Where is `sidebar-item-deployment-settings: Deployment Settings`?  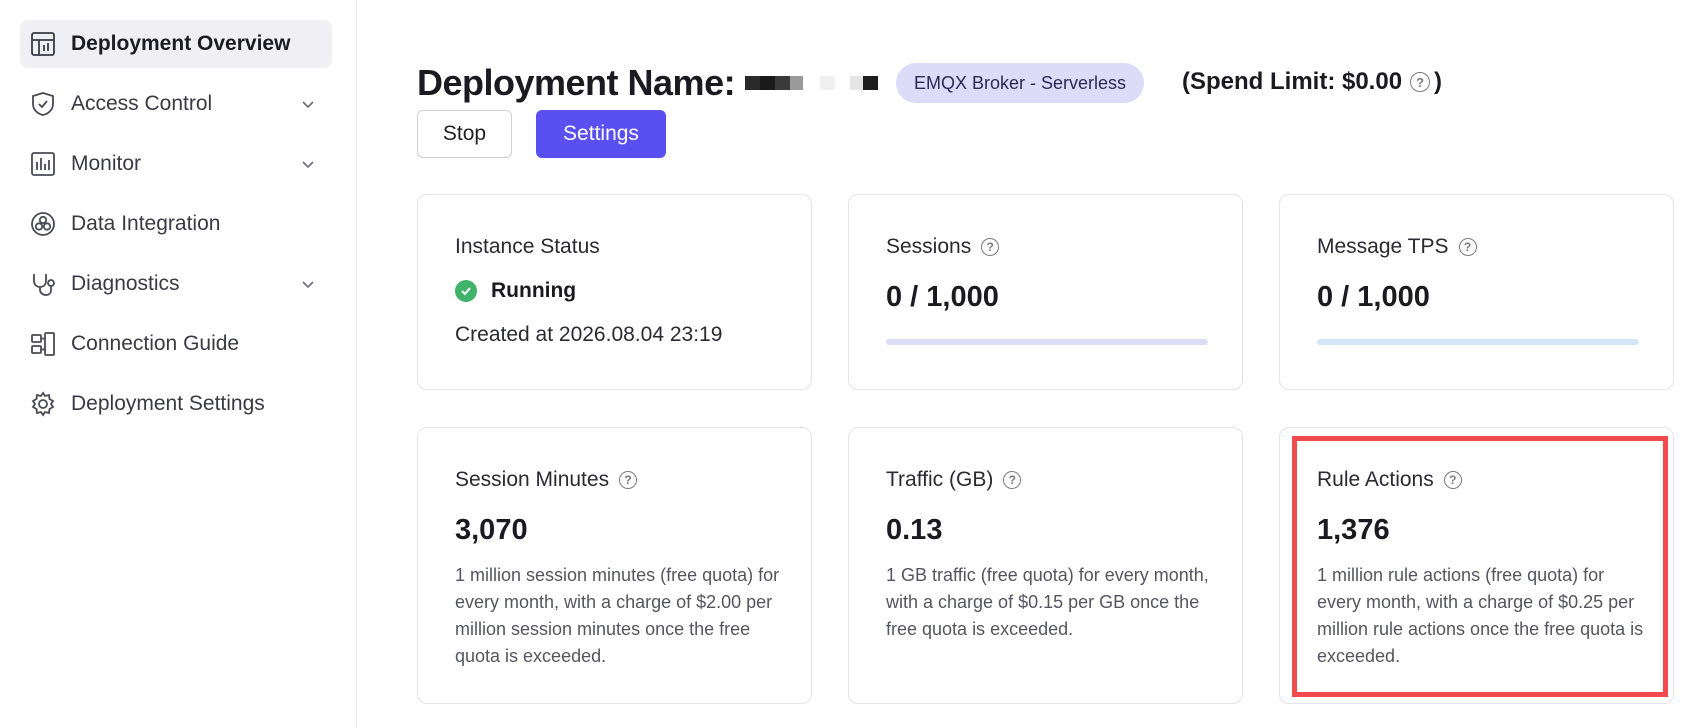 sidebar-item-deployment-settings: Deployment Settings is located at coordinates (176, 404).